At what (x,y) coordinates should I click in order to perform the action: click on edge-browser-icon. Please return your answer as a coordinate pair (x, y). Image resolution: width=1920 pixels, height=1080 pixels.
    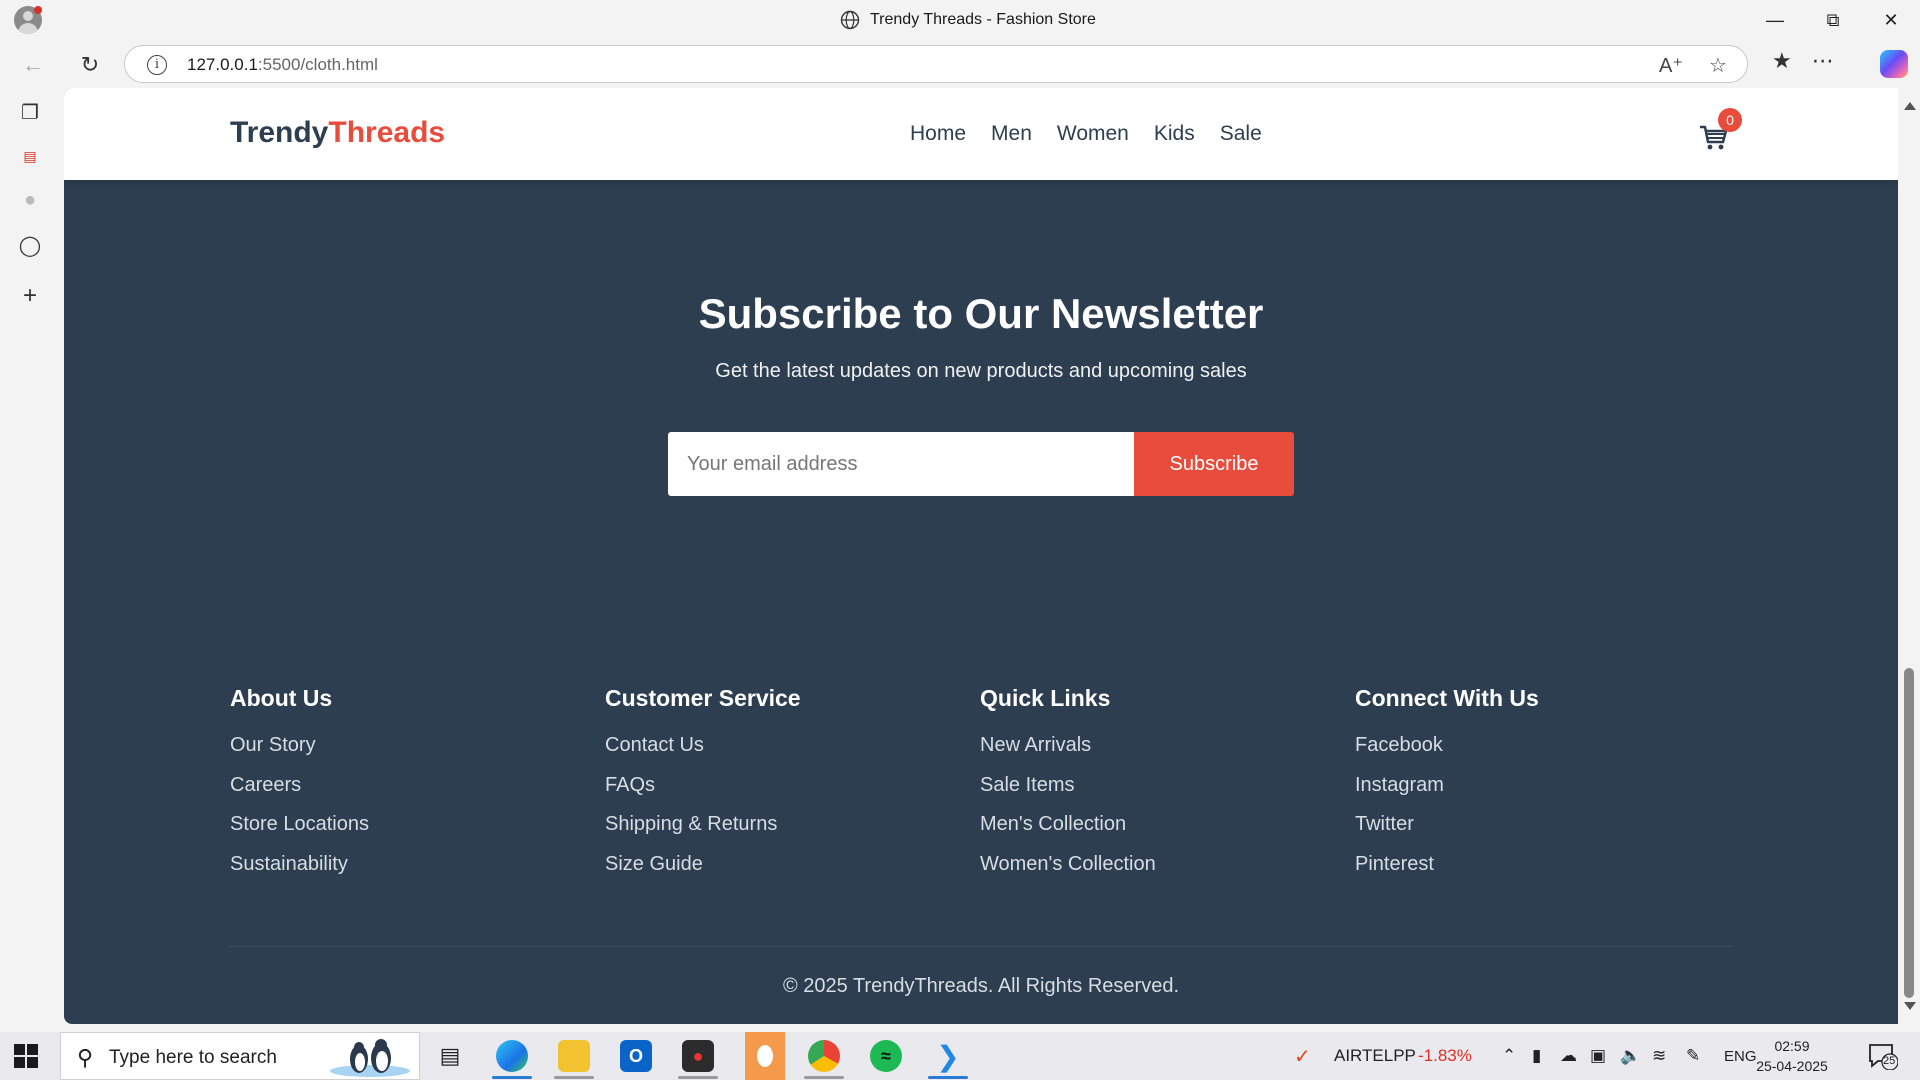
    Looking at the image, I should click on (512, 1056).